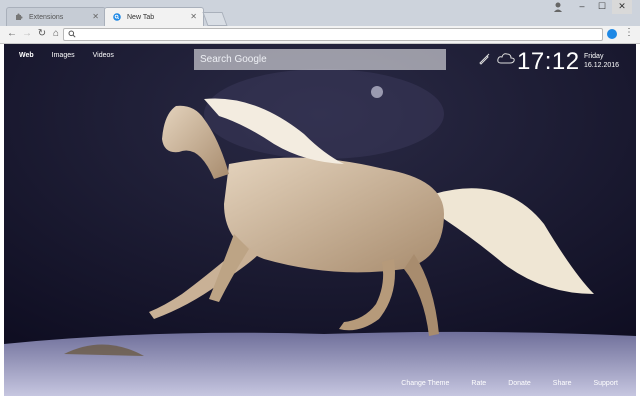 The height and width of the screenshot is (400, 640). Describe the element at coordinates (56, 34) in the screenshot. I see `home-icon: ⌂` at that location.